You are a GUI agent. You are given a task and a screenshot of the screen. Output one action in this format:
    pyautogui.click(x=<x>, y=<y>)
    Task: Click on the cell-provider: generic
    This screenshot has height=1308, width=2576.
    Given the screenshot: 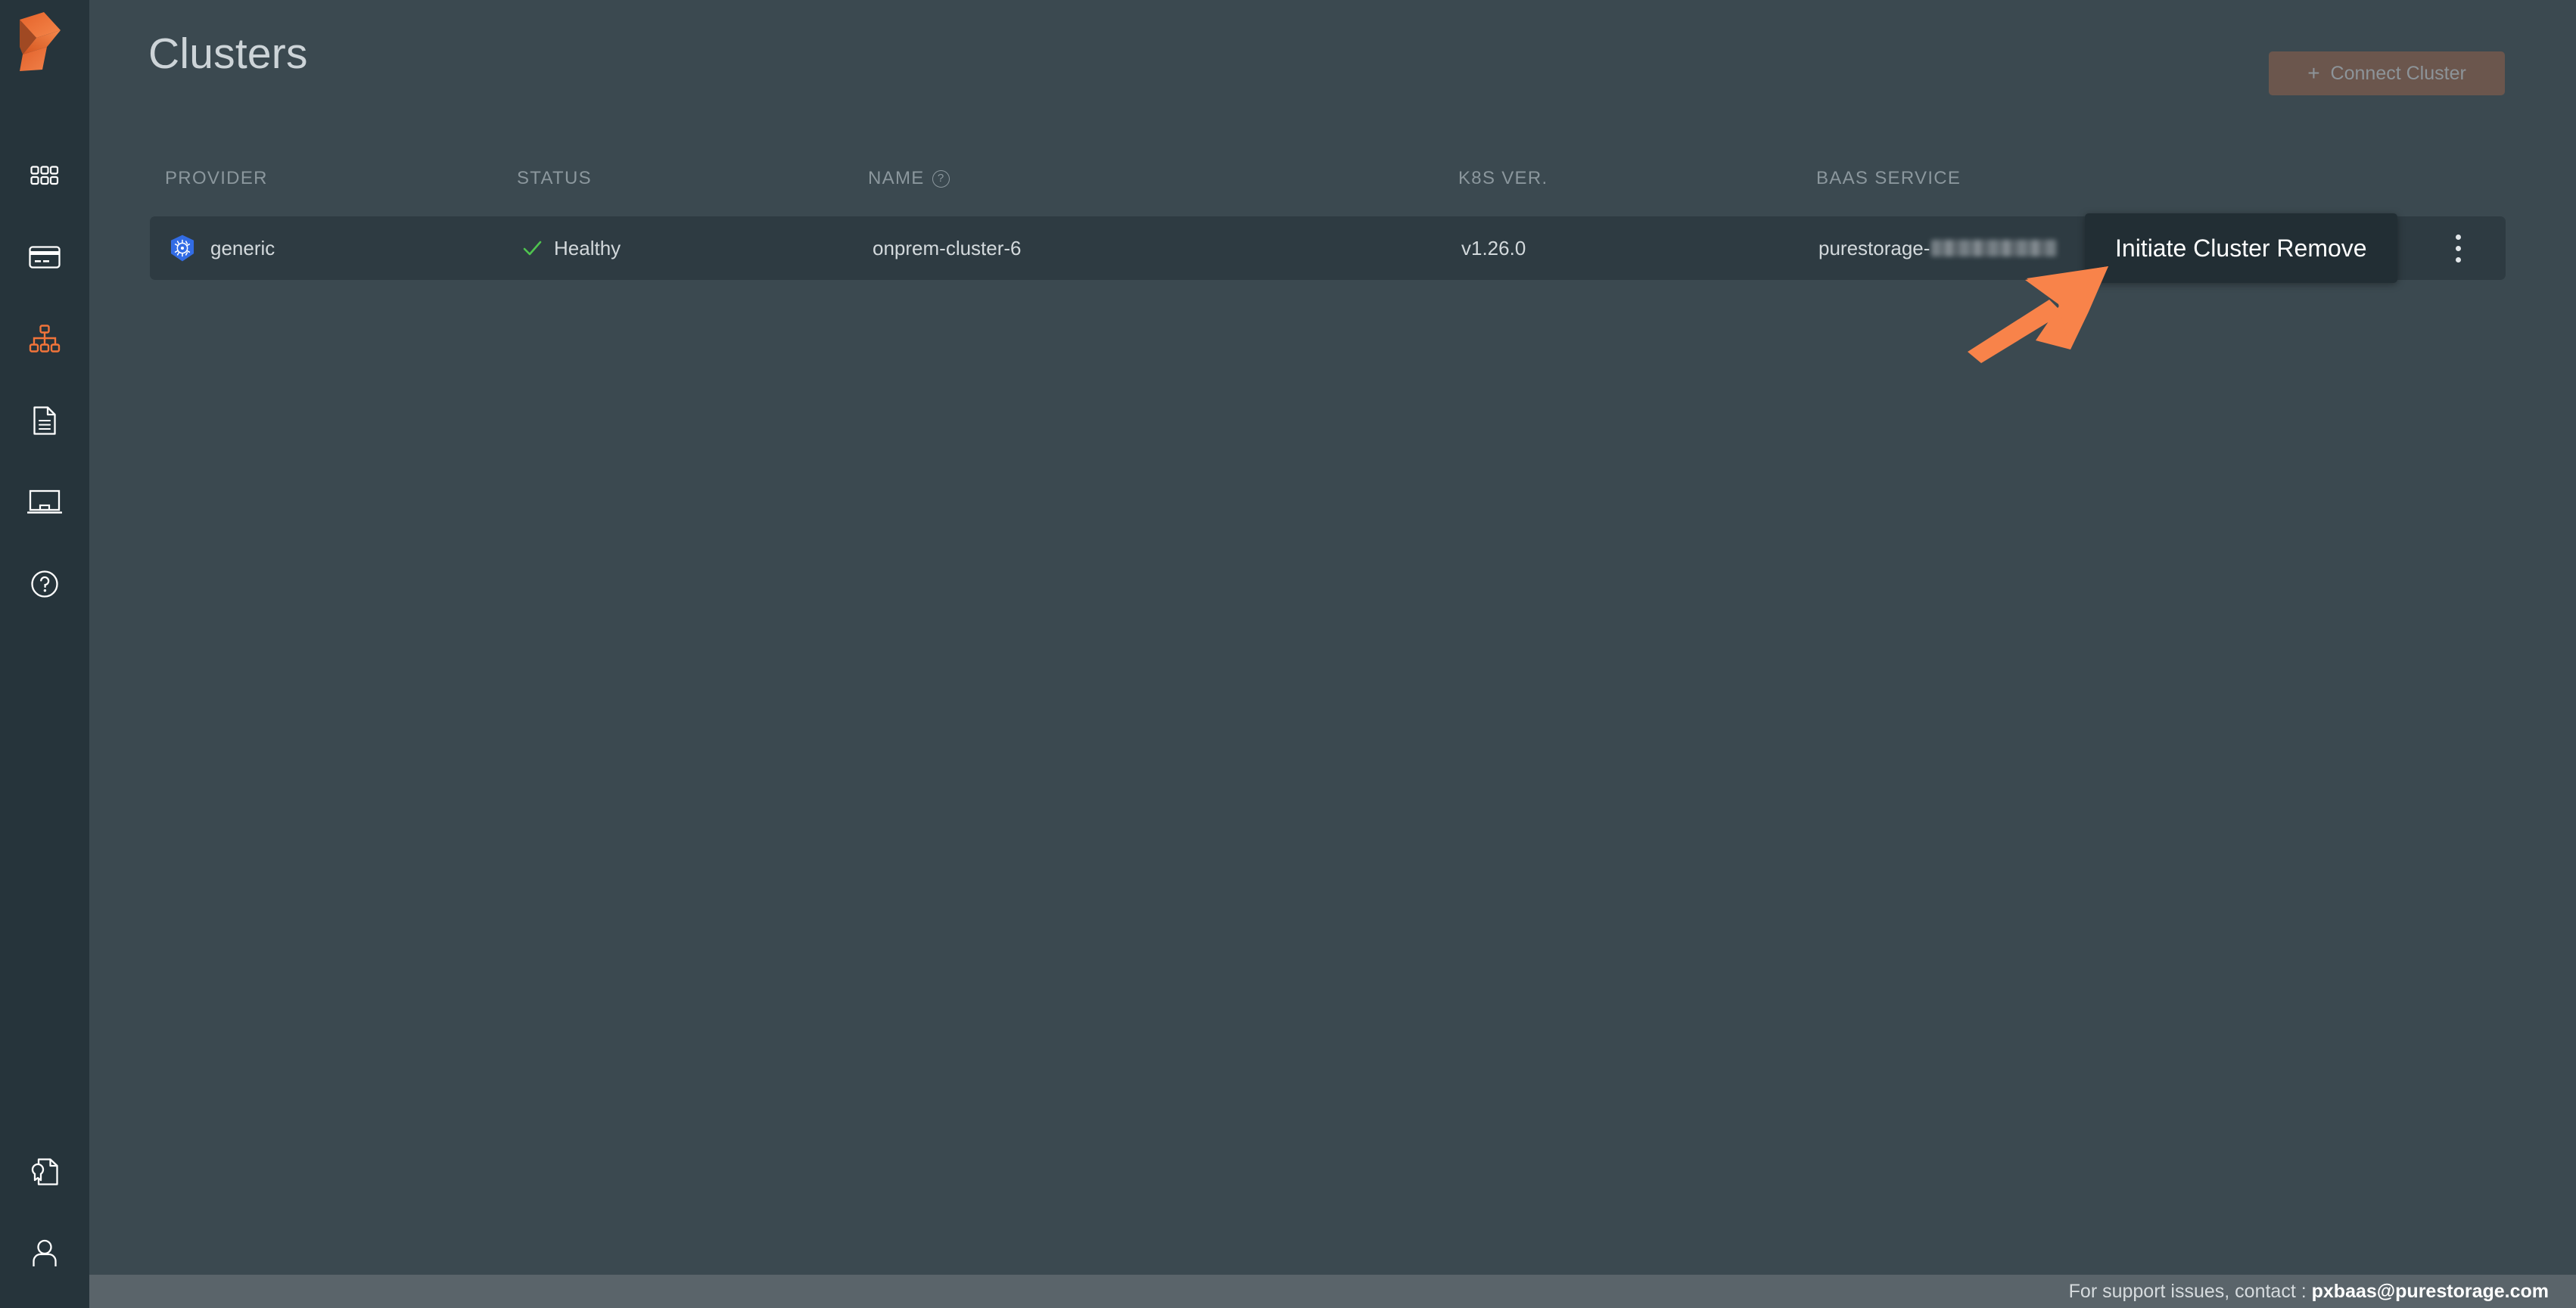 What is the action you would take?
    pyautogui.click(x=221, y=248)
    